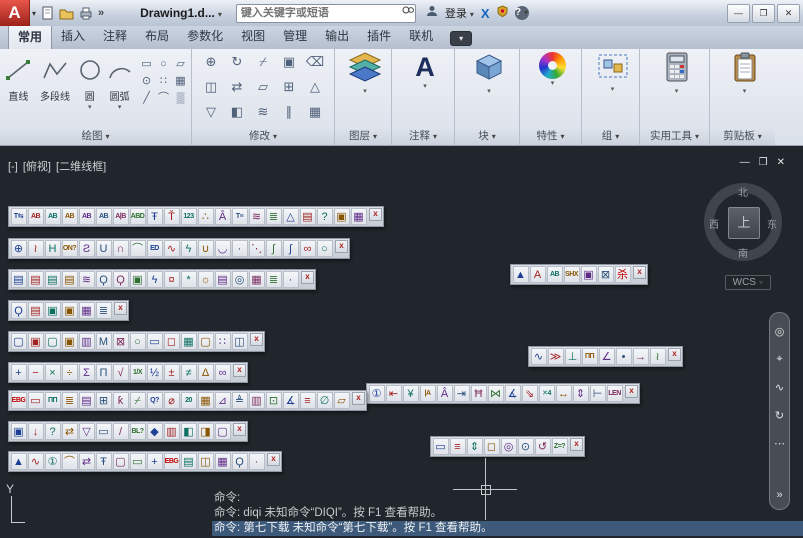  Describe the element at coordinates (779, 415) in the screenshot. I see `orbit-icon: ↻` at that location.